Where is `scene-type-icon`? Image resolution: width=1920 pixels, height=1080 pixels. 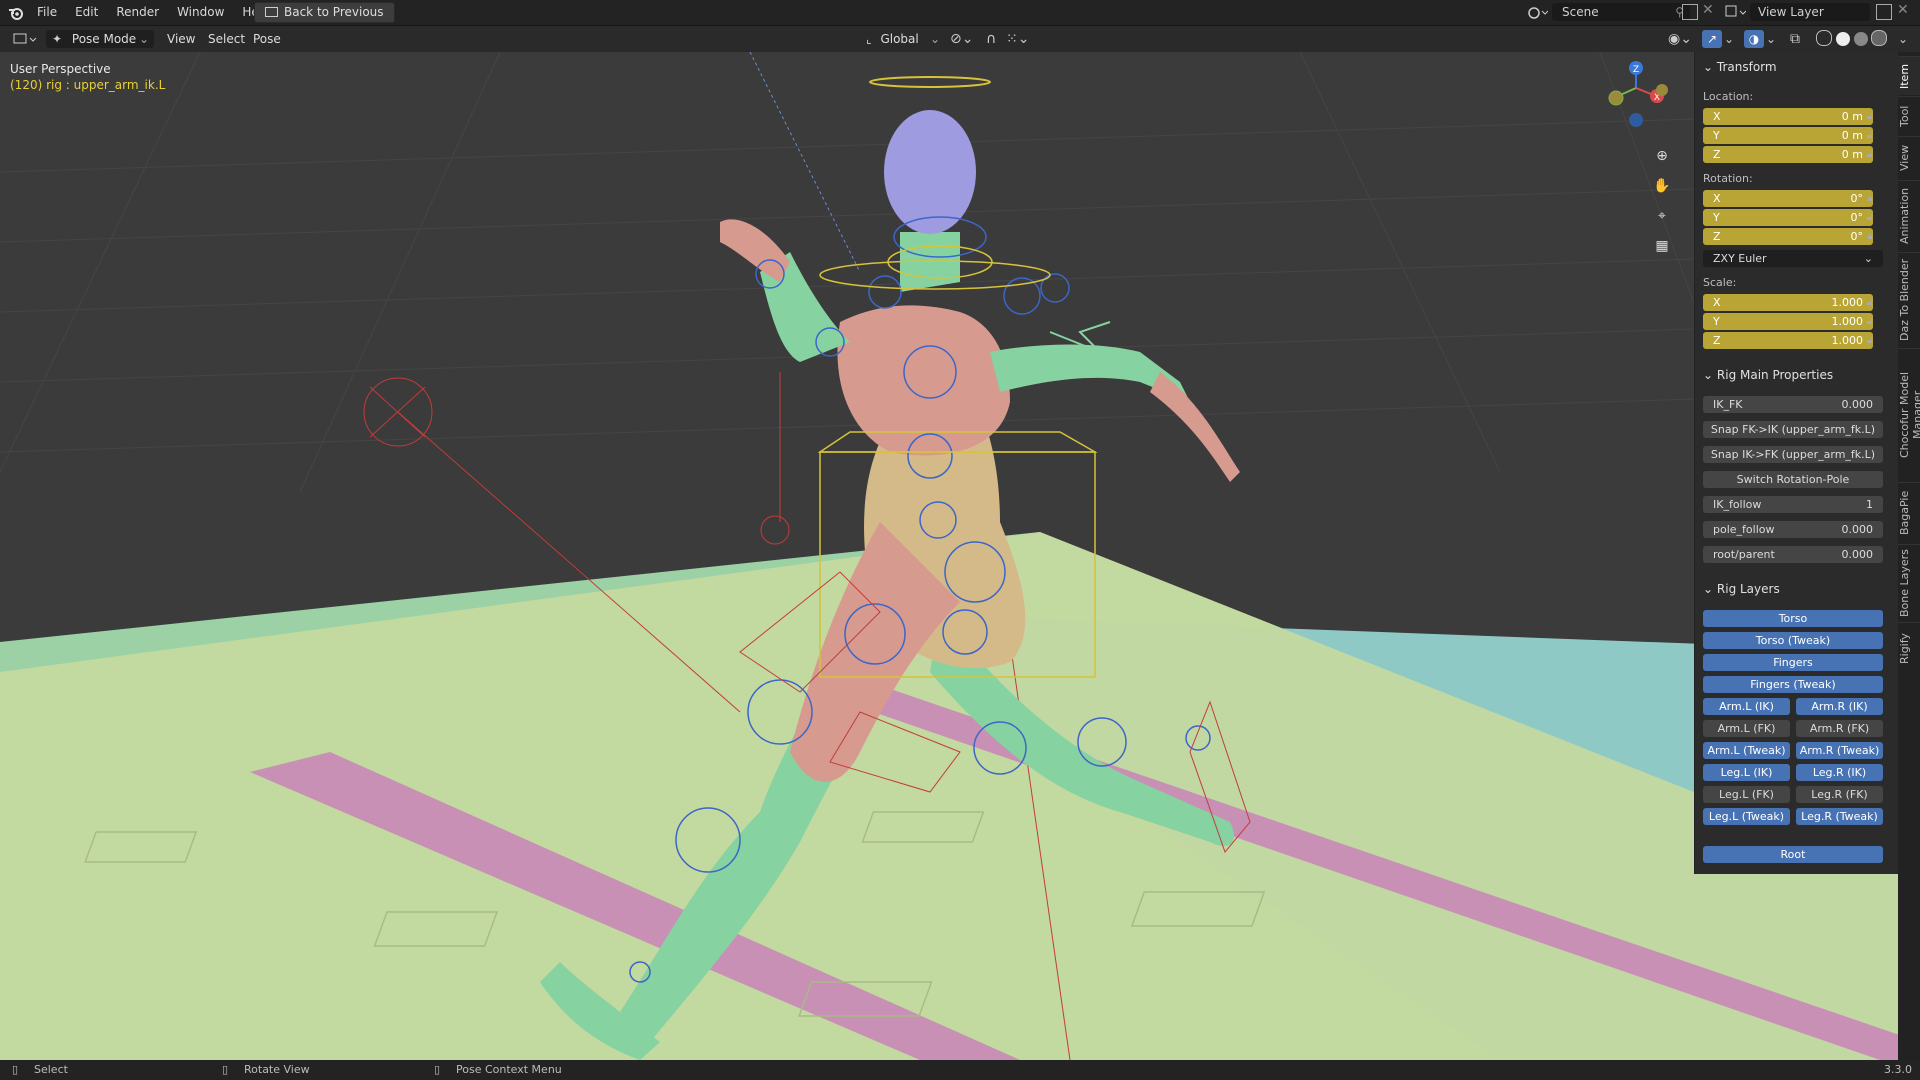
scene-type-icon is located at coordinates (1537, 12).